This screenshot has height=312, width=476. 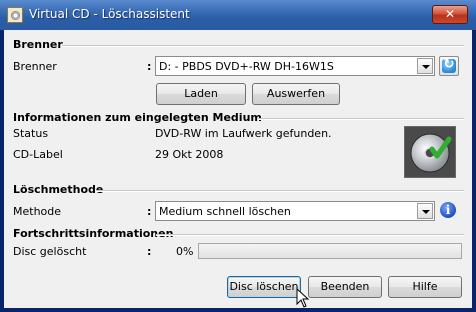 What do you see at coordinates (137, 117) in the screenshot?
I see `section-title-media: Informationen zum eingelegten Medium` at bounding box center [137, 117].